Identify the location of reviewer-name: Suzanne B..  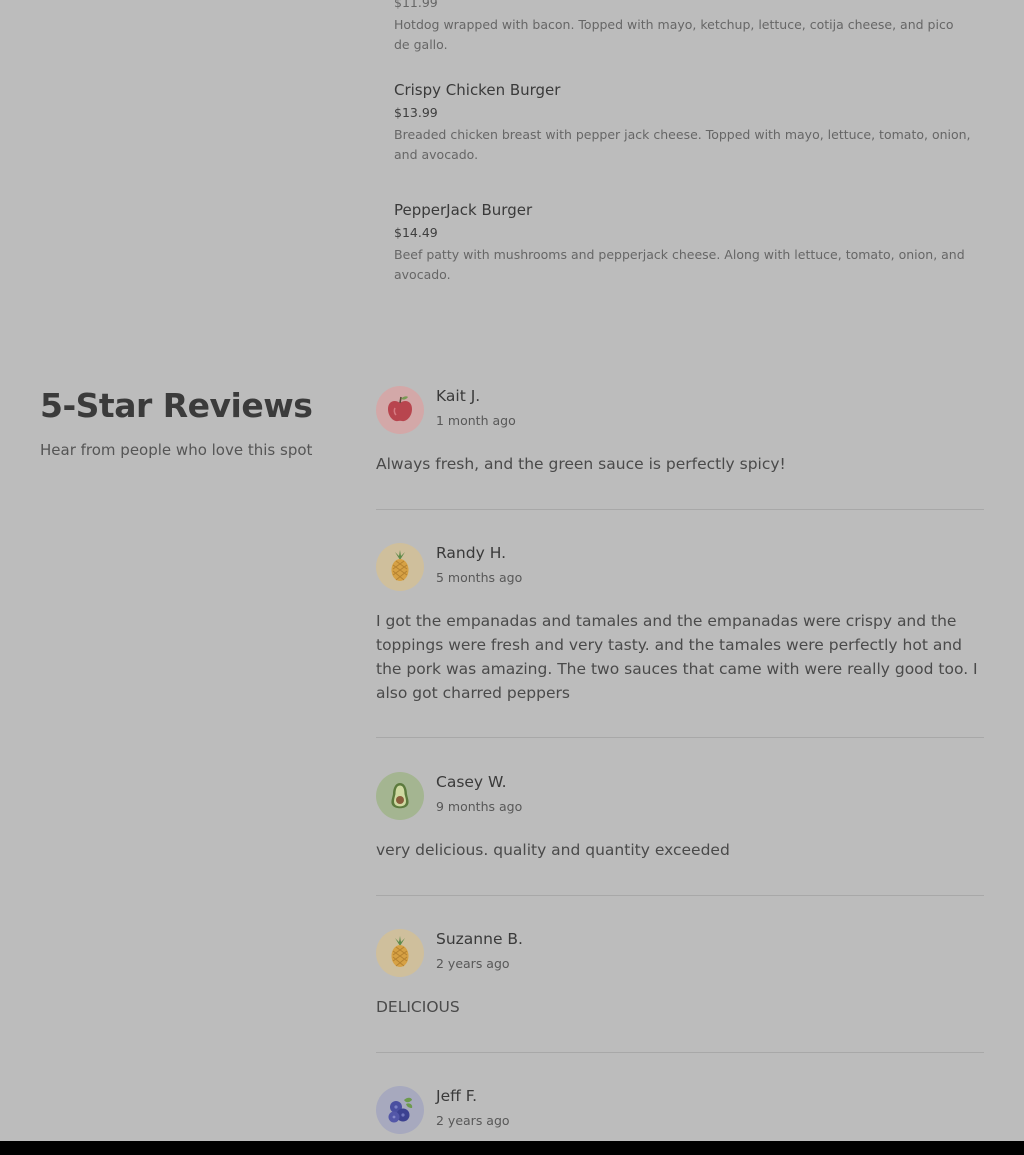
(479, 939).